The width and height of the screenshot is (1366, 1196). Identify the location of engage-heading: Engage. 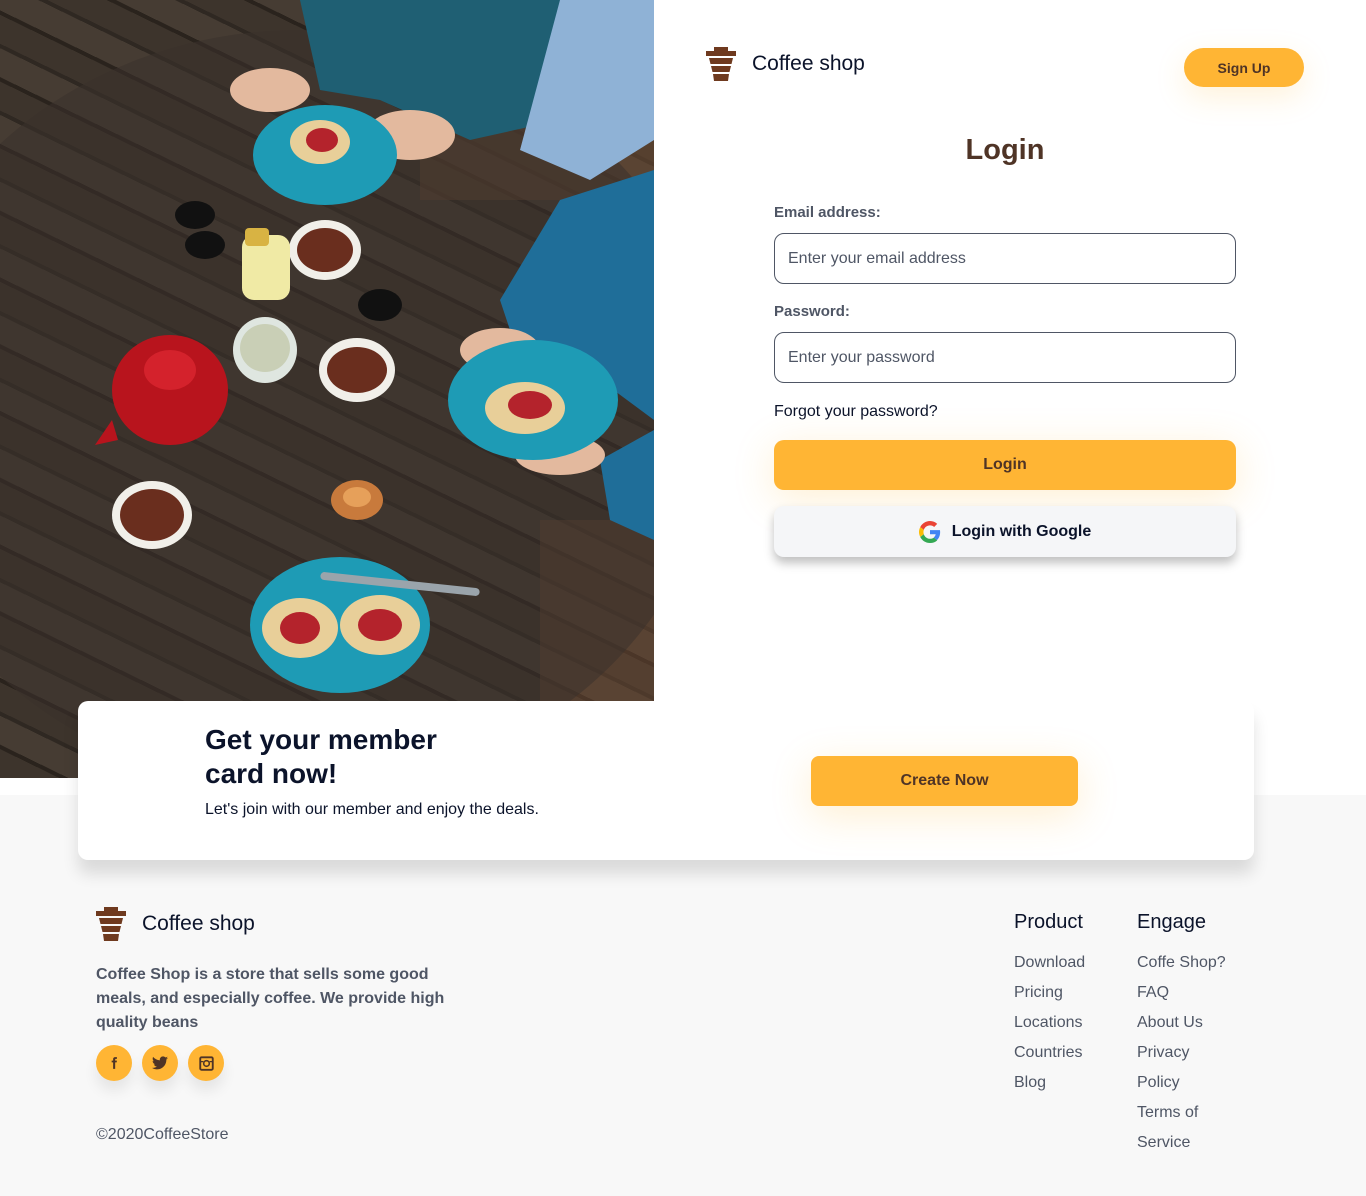
(1171, 922).